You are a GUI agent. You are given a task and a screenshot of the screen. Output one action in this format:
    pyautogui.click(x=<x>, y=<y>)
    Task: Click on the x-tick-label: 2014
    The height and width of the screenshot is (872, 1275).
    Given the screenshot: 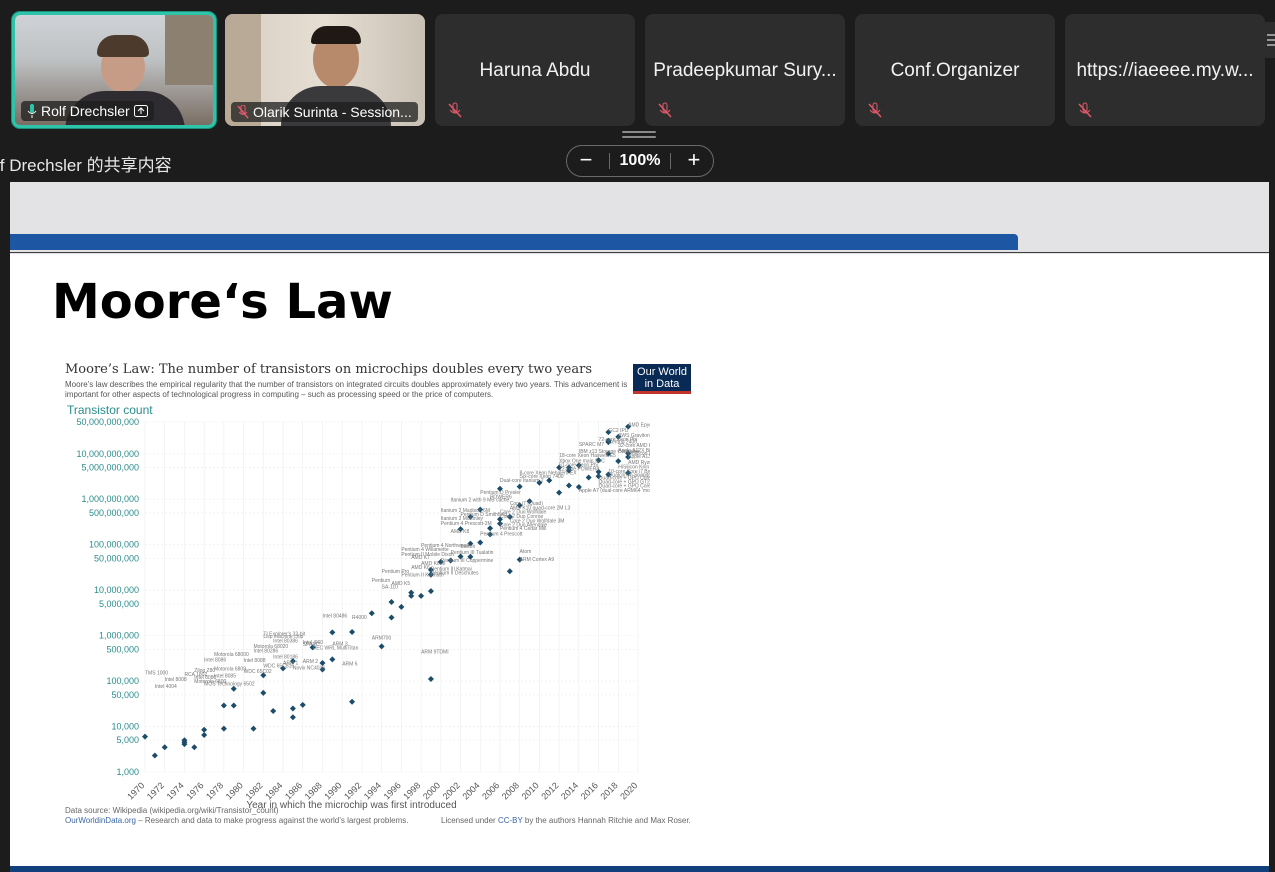 What is the action you would take?
    pyautogui.click(x=569, y=790)
    